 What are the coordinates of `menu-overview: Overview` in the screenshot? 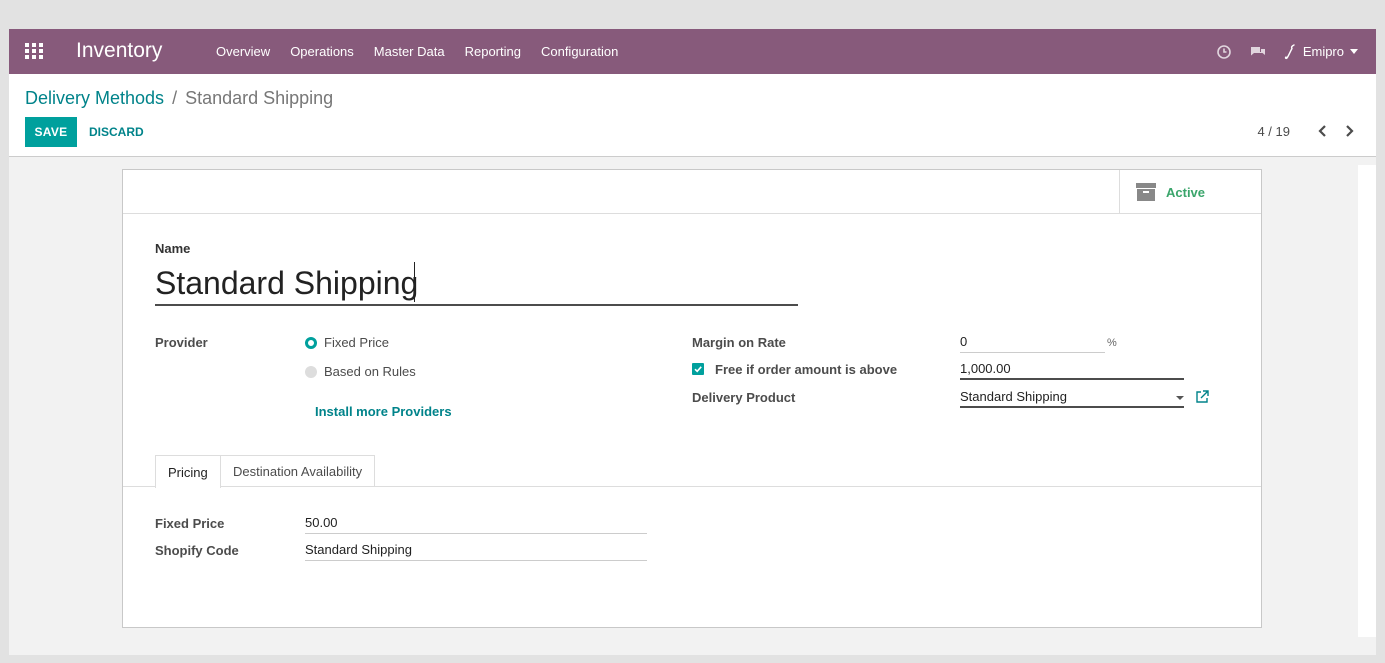 It's located at (243, 51).